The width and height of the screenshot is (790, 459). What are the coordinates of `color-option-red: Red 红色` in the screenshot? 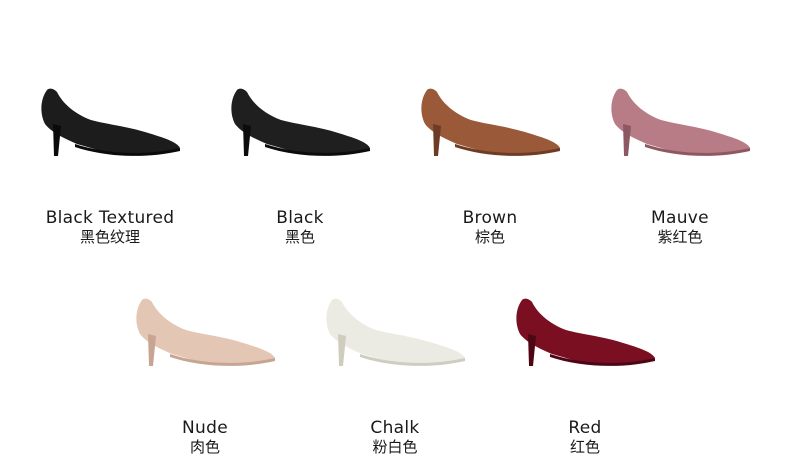 It's located at (585, 373).